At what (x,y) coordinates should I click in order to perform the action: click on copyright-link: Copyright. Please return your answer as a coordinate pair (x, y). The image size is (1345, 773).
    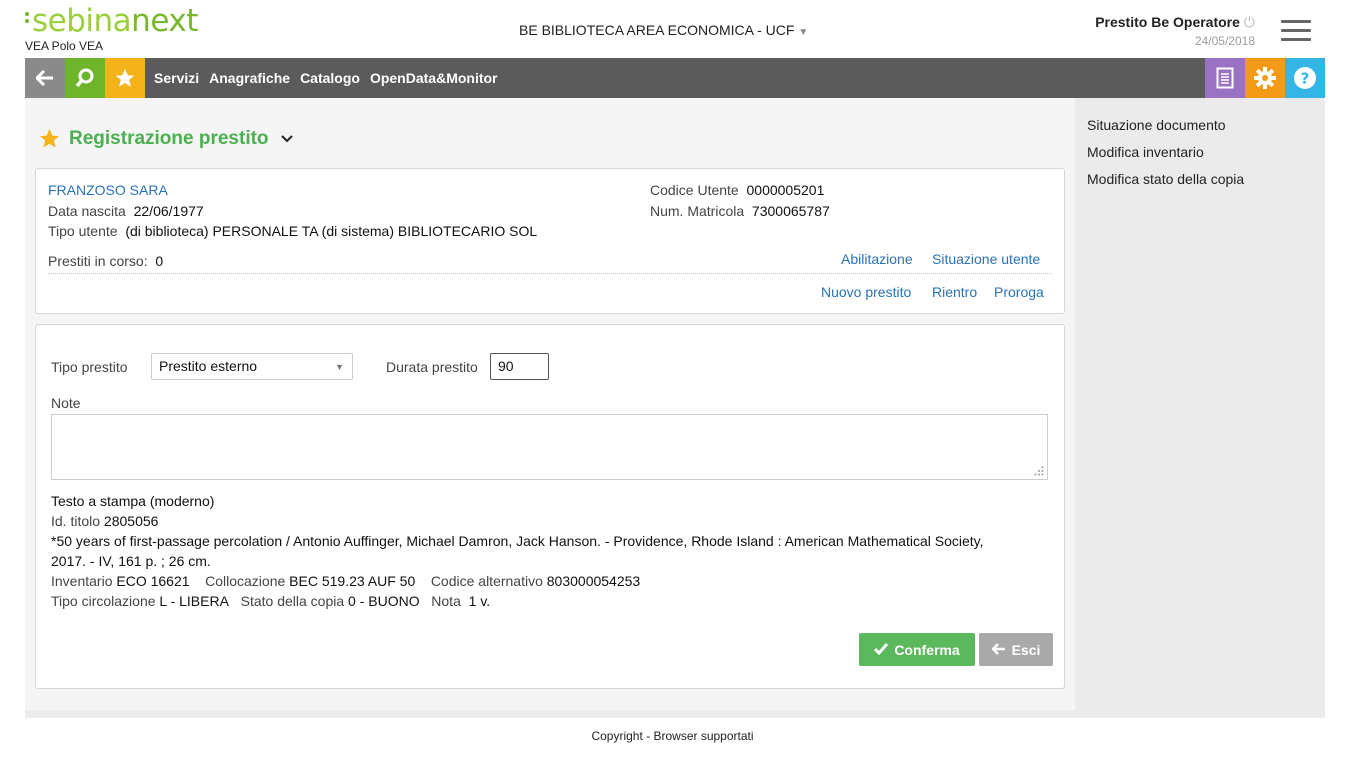
    Looking at the image, I should click on (616, 736).